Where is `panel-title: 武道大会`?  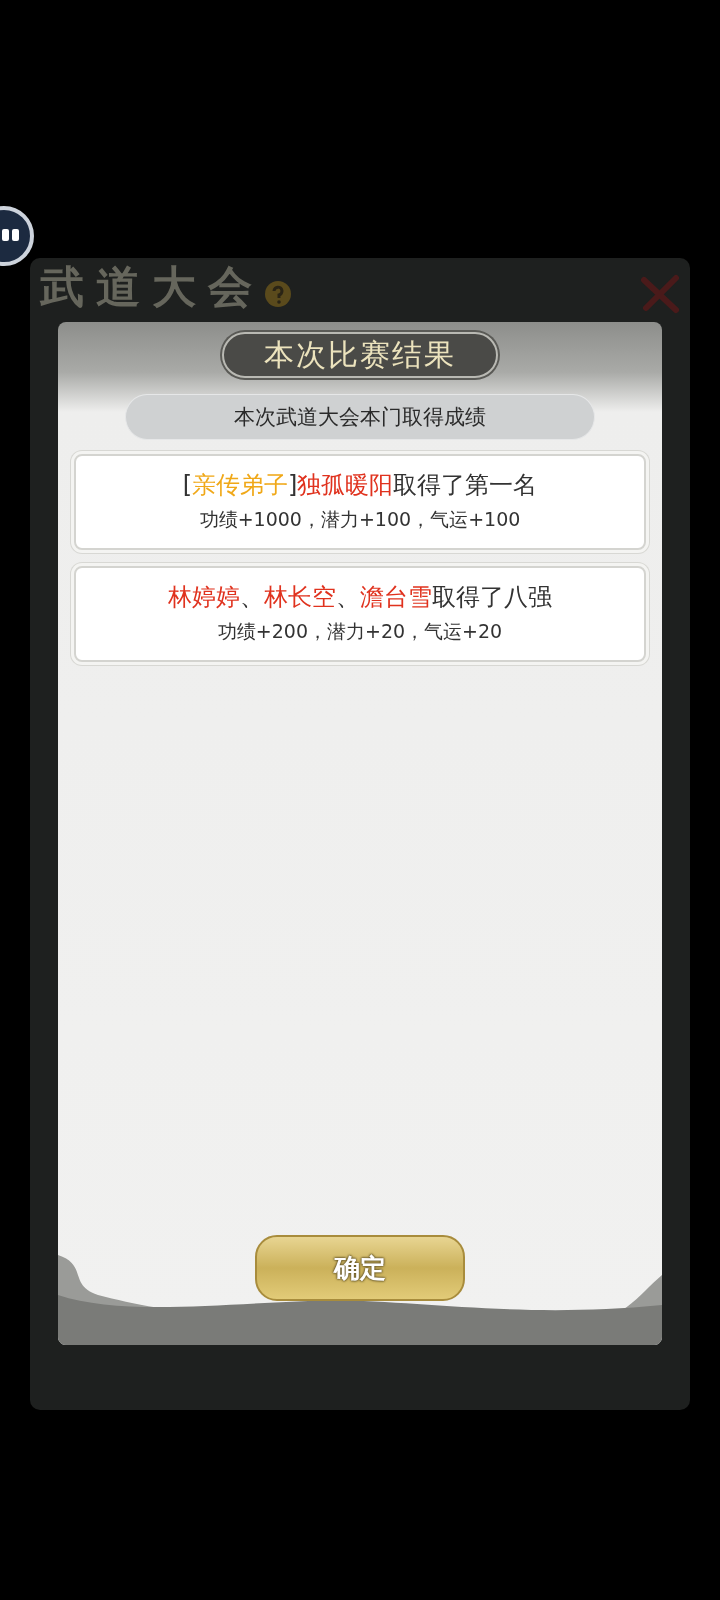 panel-title: 武道大会 is located at coordinates (152, 287).